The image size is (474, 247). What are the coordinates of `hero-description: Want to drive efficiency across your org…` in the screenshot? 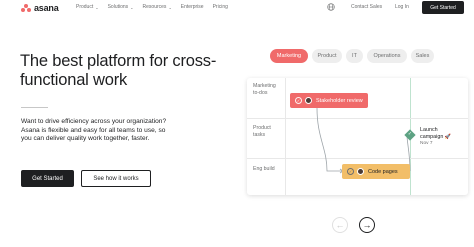 It's located at (94, 130).